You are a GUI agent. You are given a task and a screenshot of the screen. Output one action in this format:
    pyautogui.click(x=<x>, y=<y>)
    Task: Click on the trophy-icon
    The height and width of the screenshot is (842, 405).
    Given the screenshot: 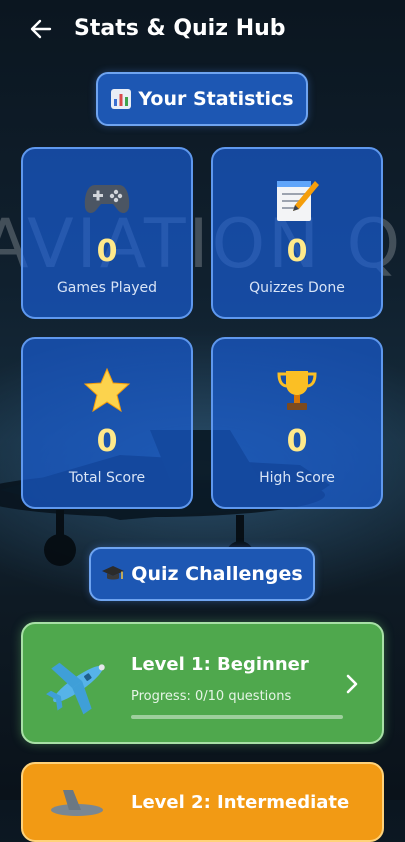 What is the action you would take?
    pyautogui.click(x=297, y=390)
    